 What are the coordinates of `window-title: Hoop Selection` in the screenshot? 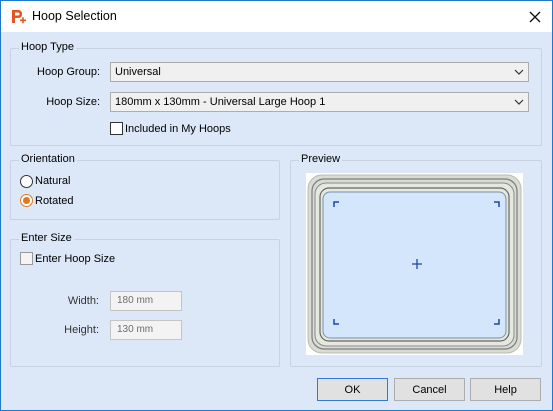 It's located at (74, 16).